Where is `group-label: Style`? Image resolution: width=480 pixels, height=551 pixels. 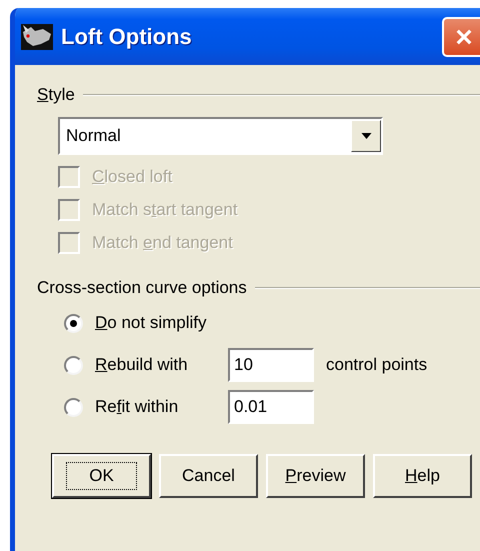
group-label: Style is located at coordinates (56, 95).